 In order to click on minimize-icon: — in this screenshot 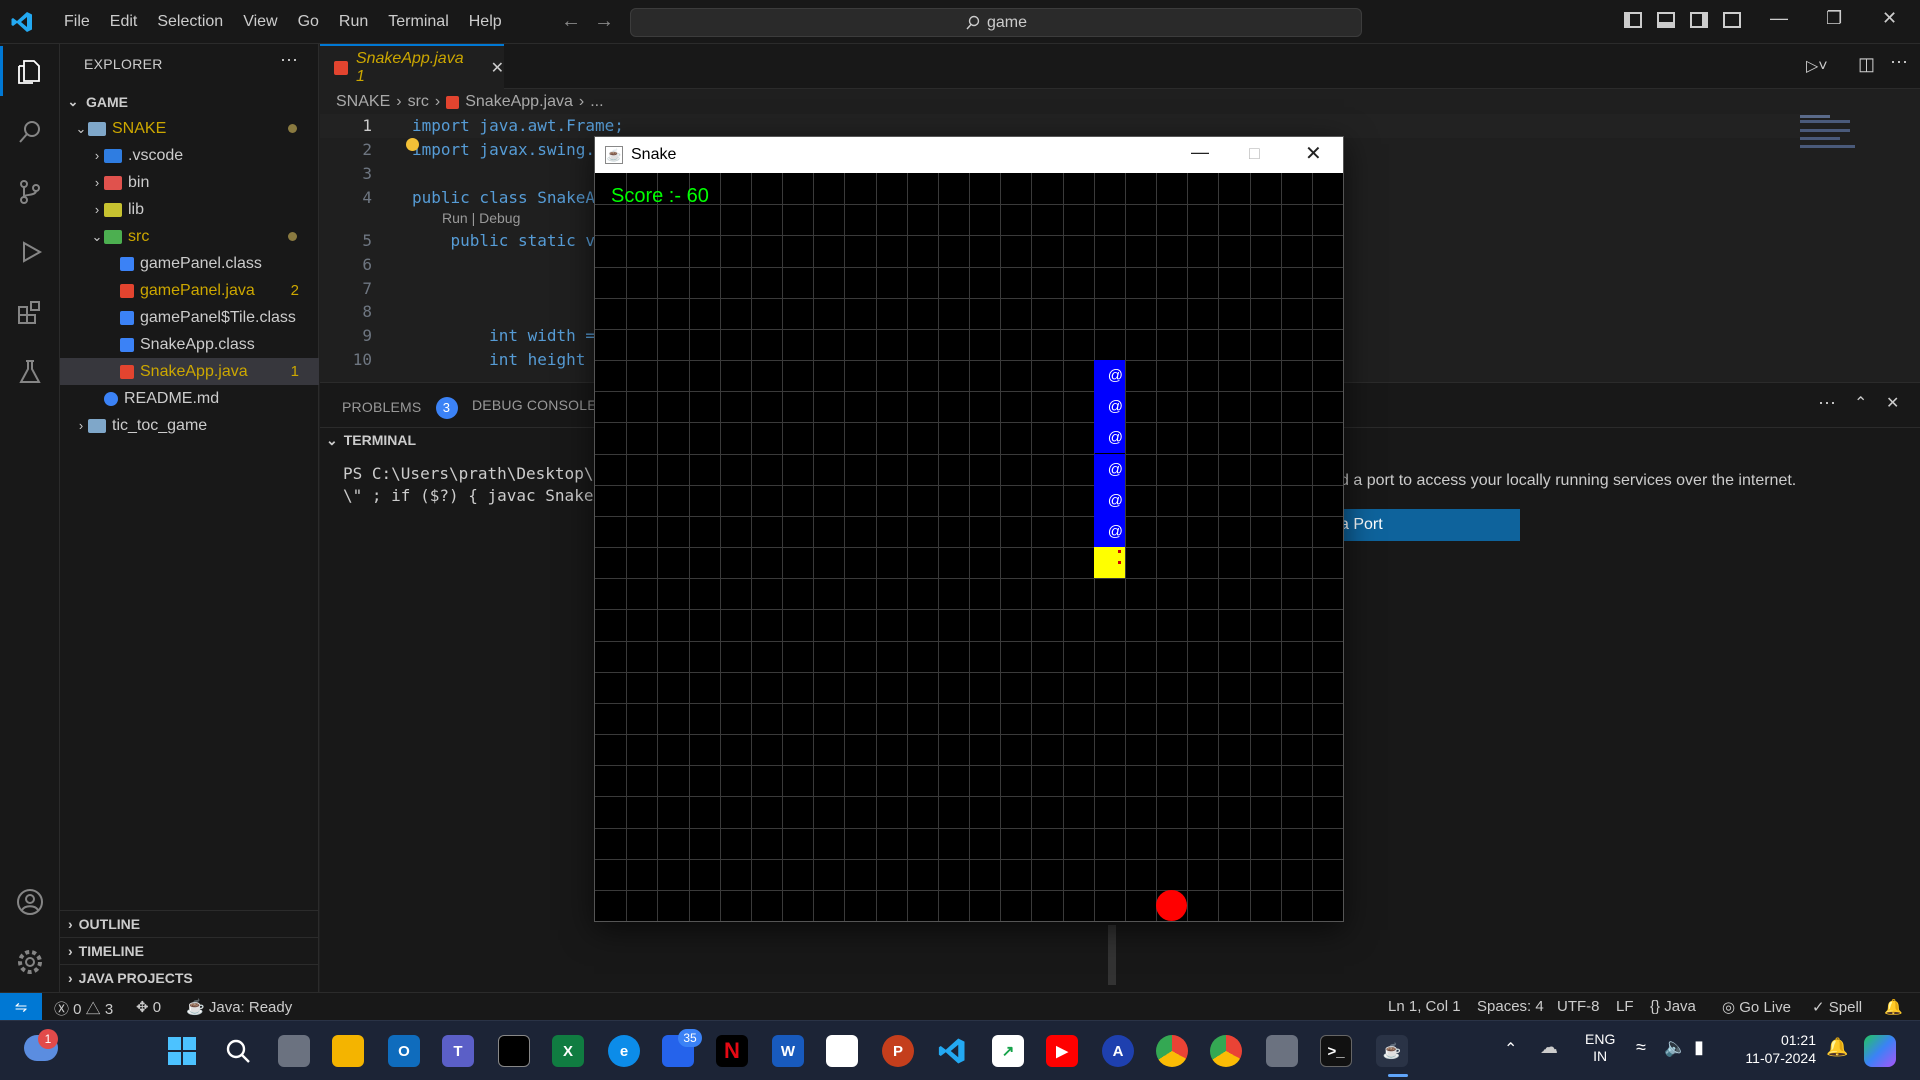, I will do `click(1779, 18)`.